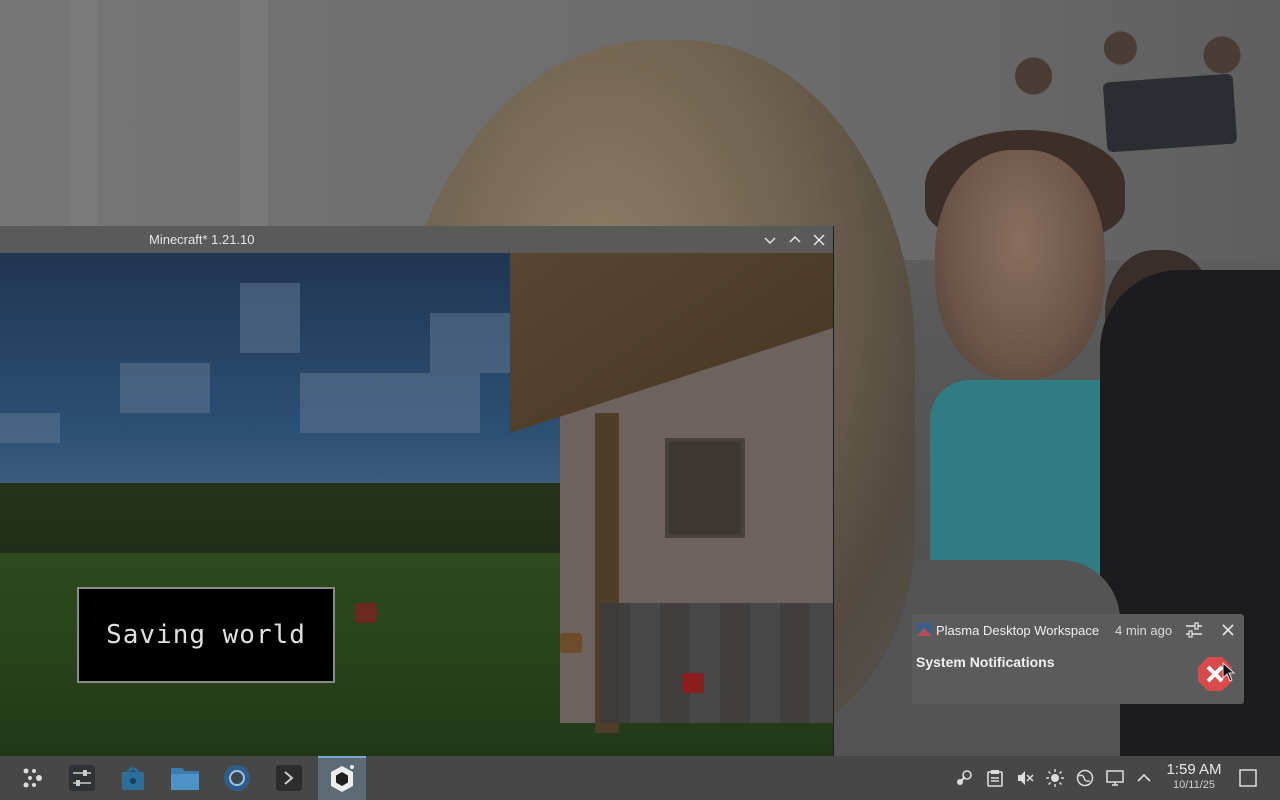 This screenshot has width=1280, height=800. What do you see at coordinates (1193, 785) in the screenshot?
I see `clock-date: 10/11/25` at bounding box center [1193, 785].